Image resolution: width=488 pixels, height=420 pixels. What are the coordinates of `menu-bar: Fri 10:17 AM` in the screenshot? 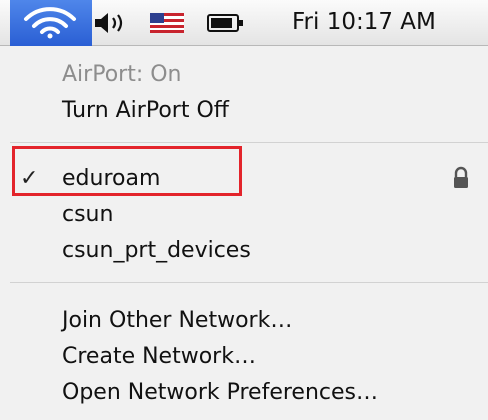 It's located at (244, 23).